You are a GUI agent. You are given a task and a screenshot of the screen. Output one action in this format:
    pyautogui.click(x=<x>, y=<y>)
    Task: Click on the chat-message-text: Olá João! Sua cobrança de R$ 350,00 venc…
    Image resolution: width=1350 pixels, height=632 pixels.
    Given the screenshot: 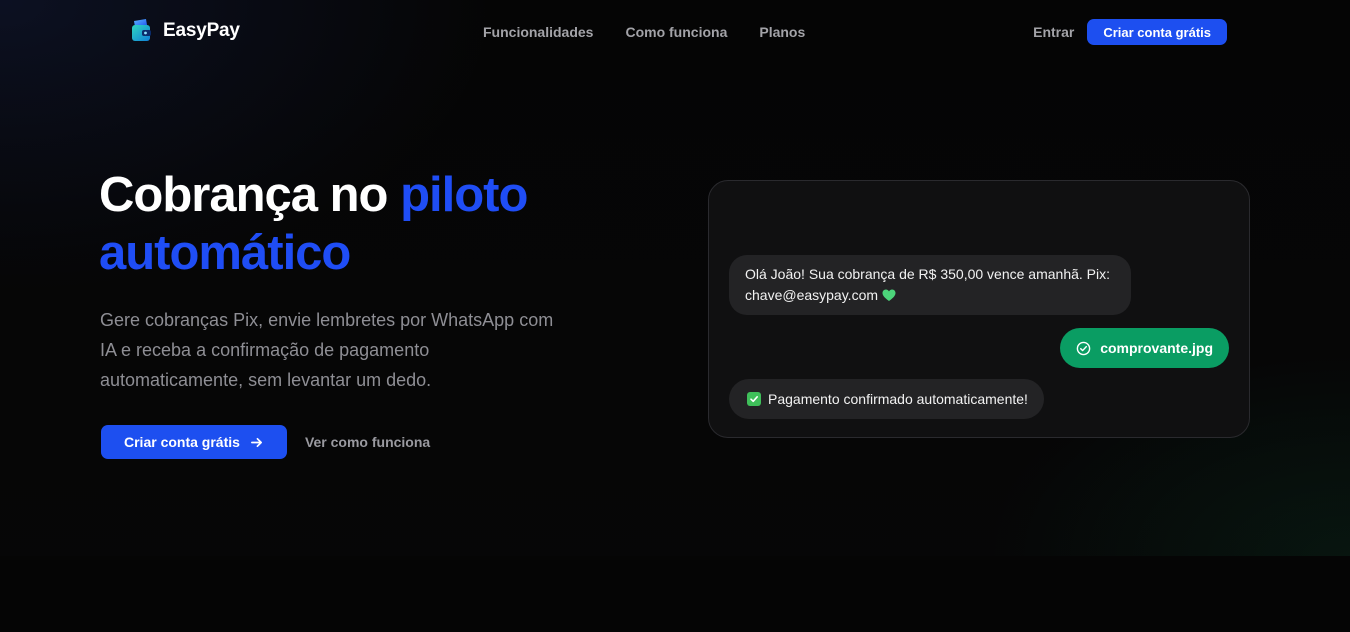 What is the action you would take?
    pyautogui.click(x=928, y=274)
    